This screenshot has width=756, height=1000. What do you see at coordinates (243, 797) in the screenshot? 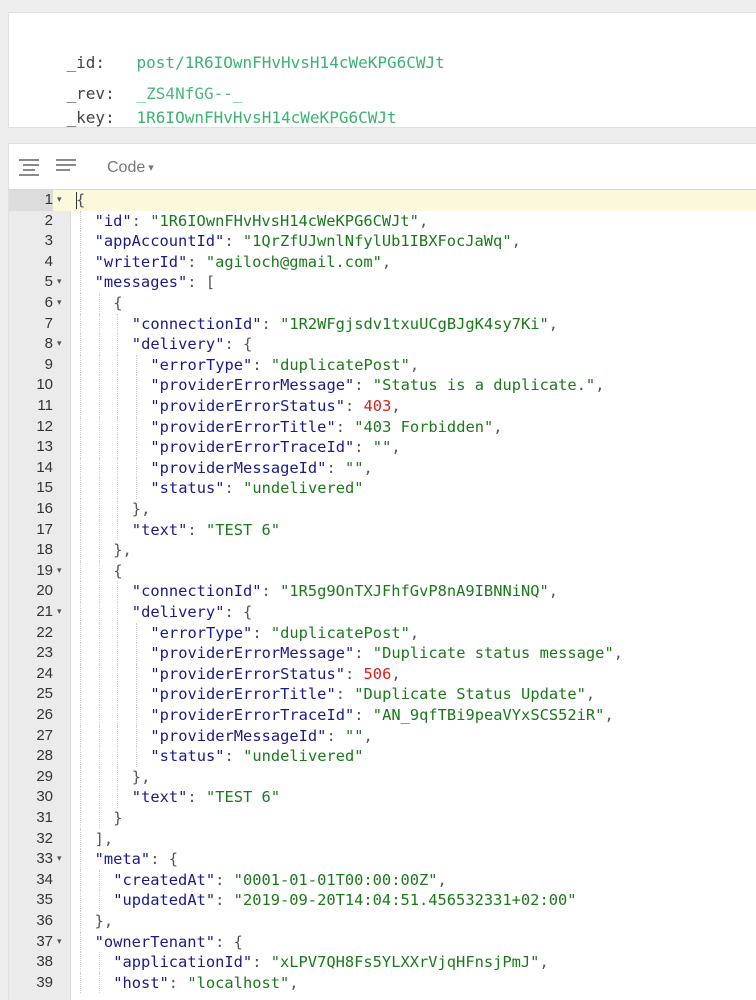
I see `json-string: "TEST 6"` at bounding box center [243, 797].